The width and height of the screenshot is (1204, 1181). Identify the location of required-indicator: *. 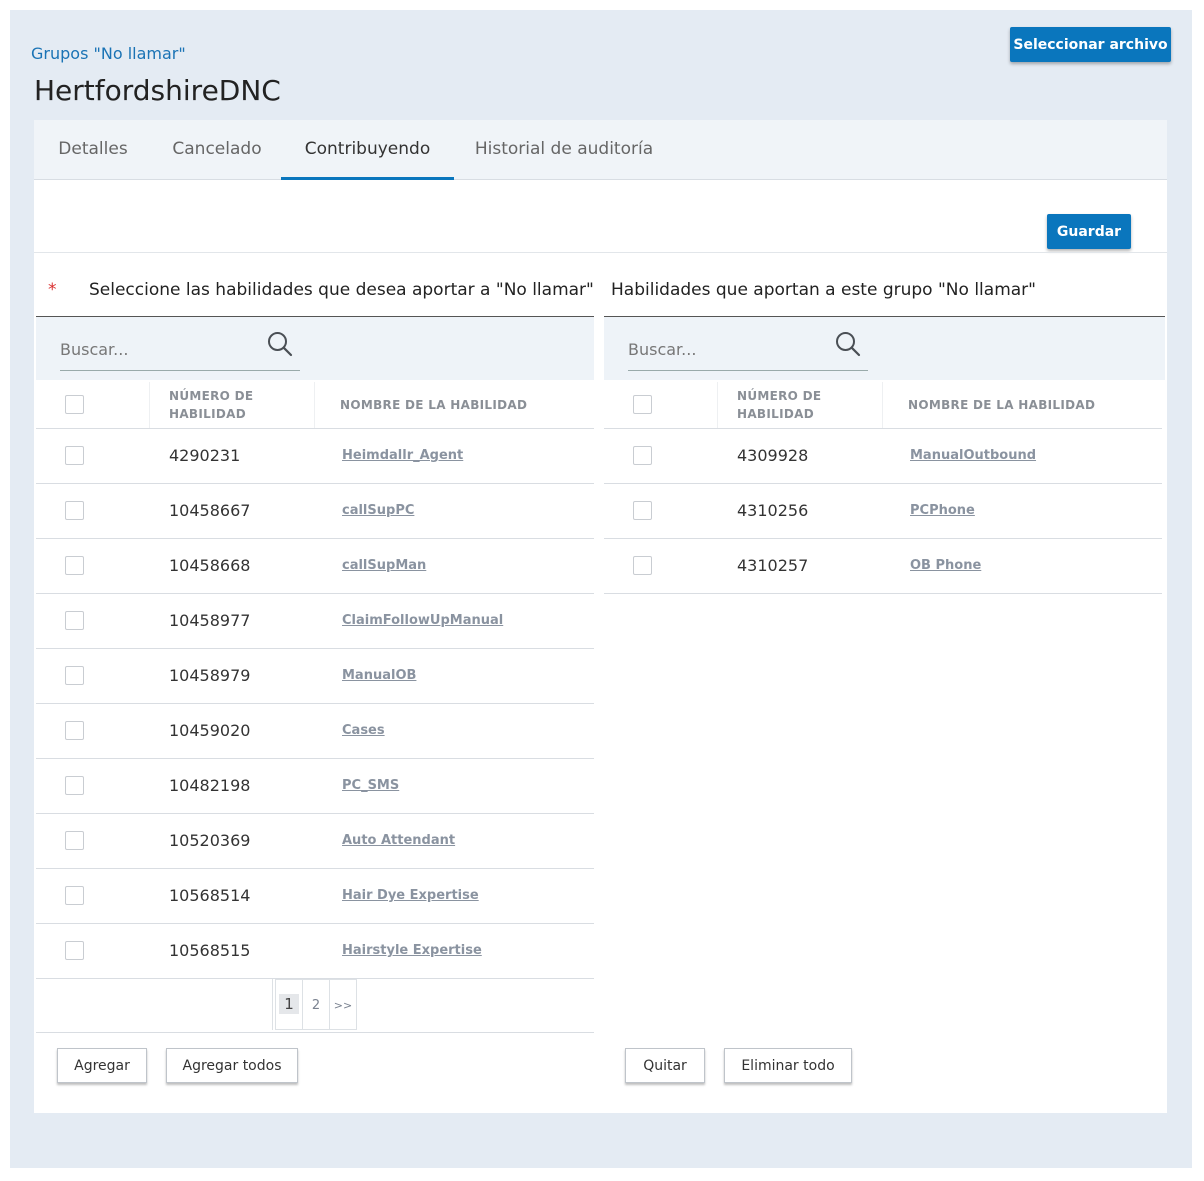
(52, 290).